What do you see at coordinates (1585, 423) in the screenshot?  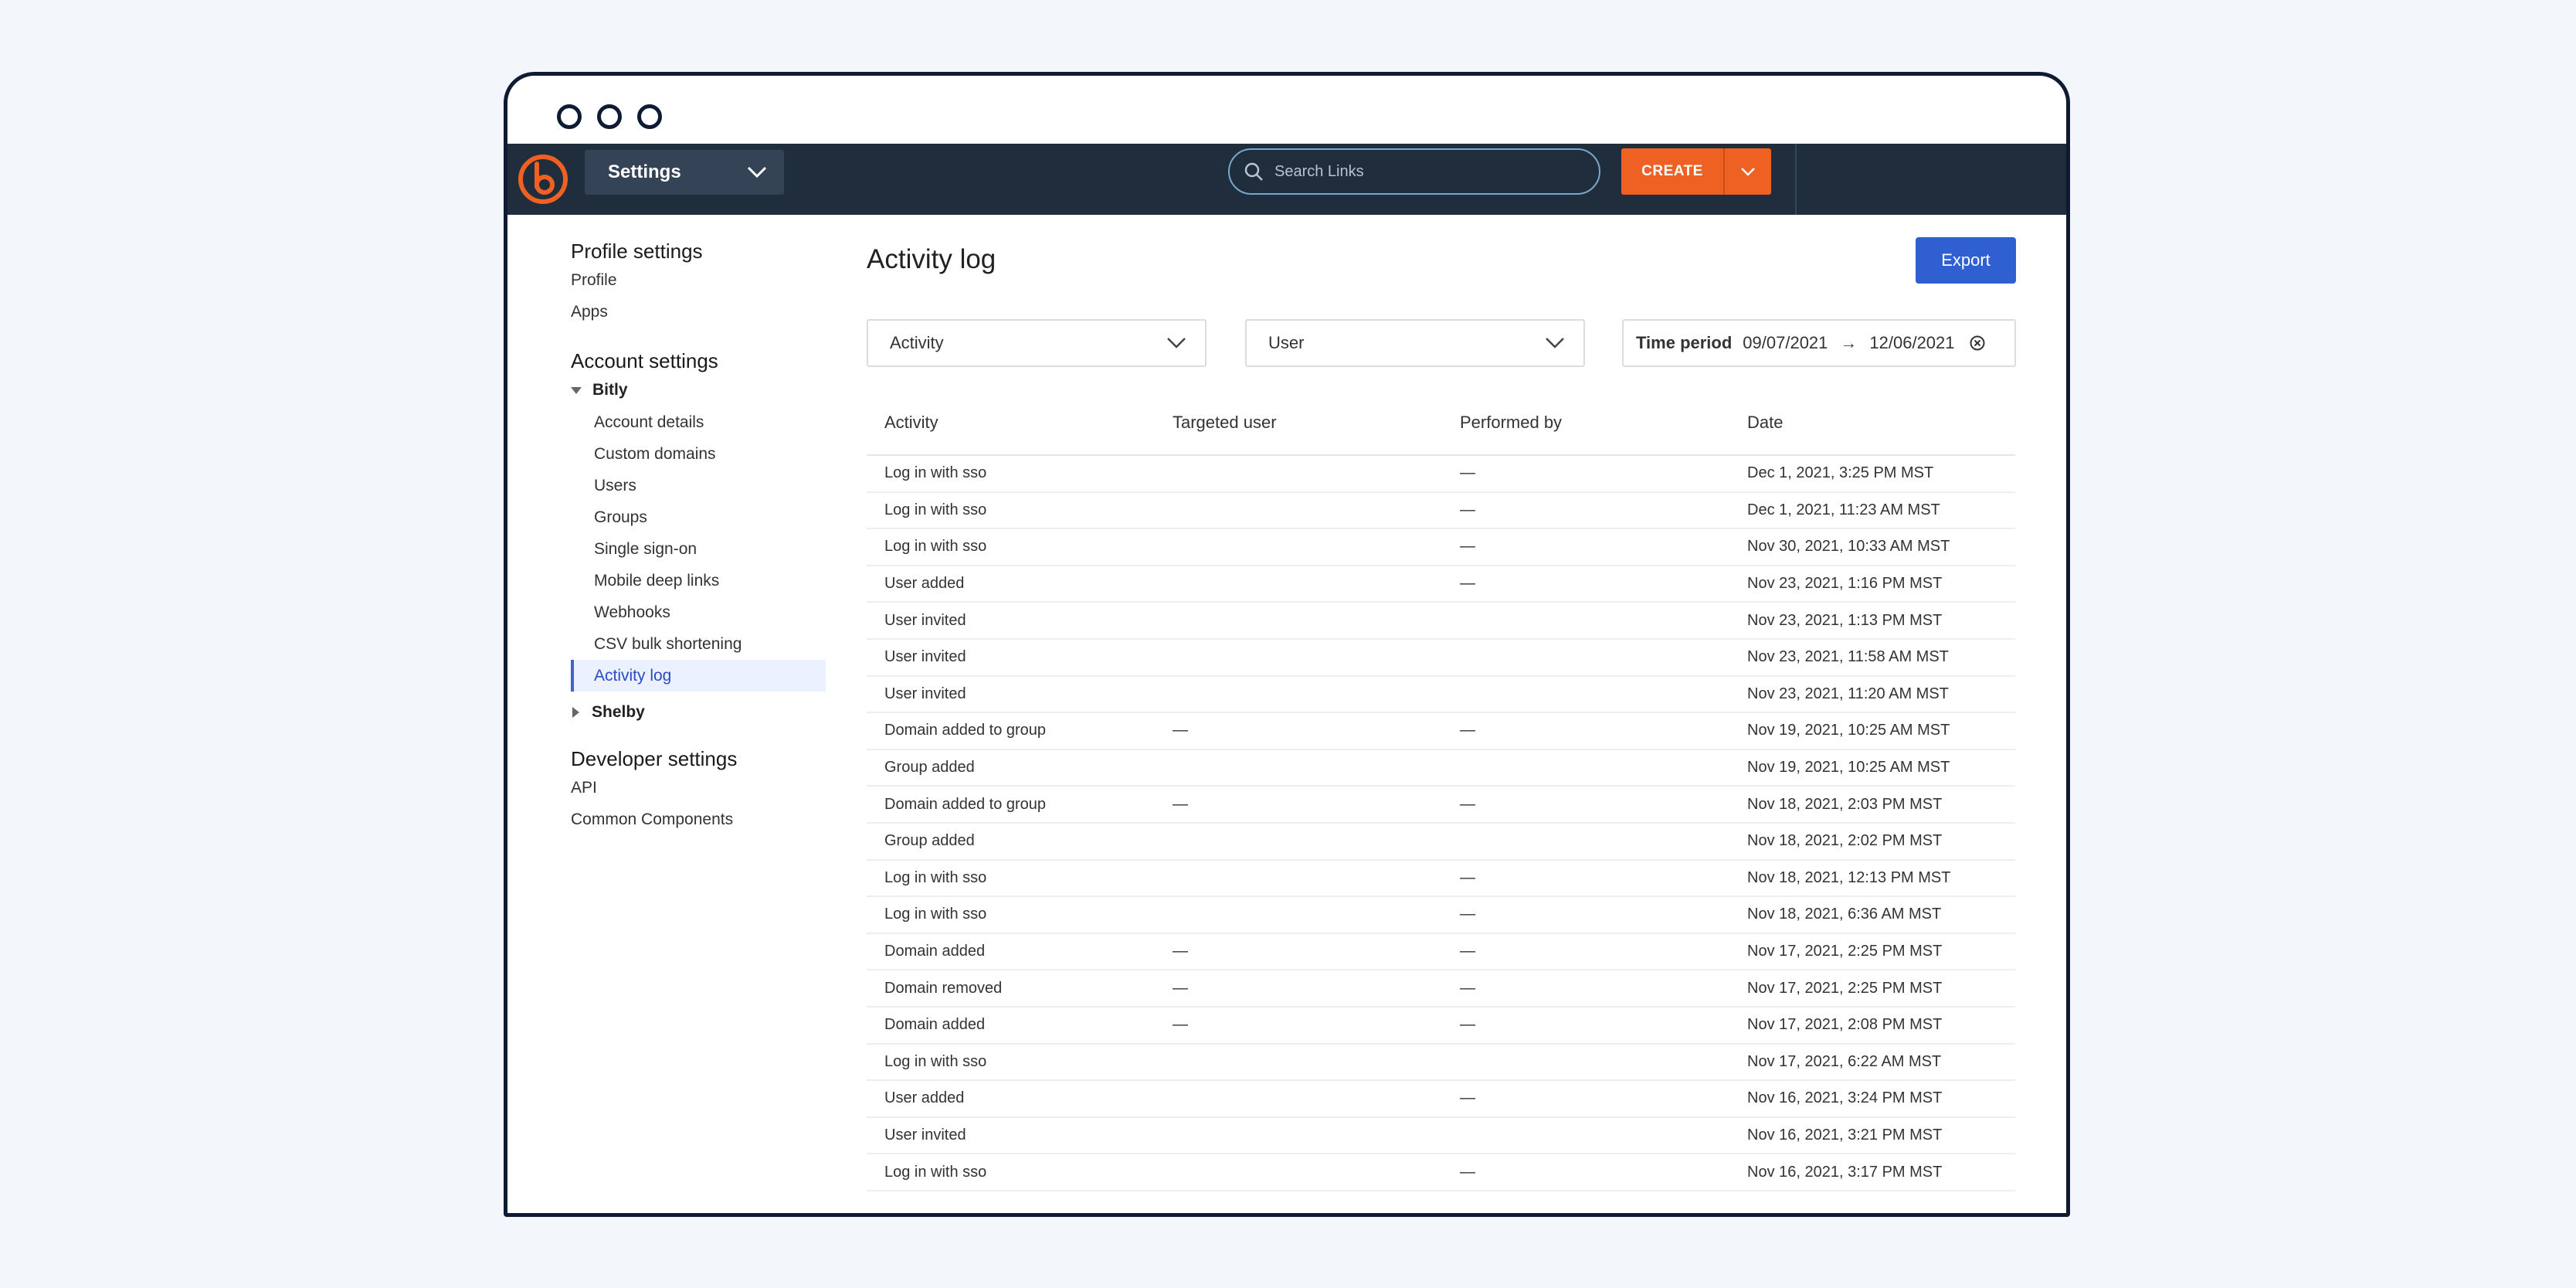 I see `column-header-performed-by: Performed by` at bounding box center [1585, 423].